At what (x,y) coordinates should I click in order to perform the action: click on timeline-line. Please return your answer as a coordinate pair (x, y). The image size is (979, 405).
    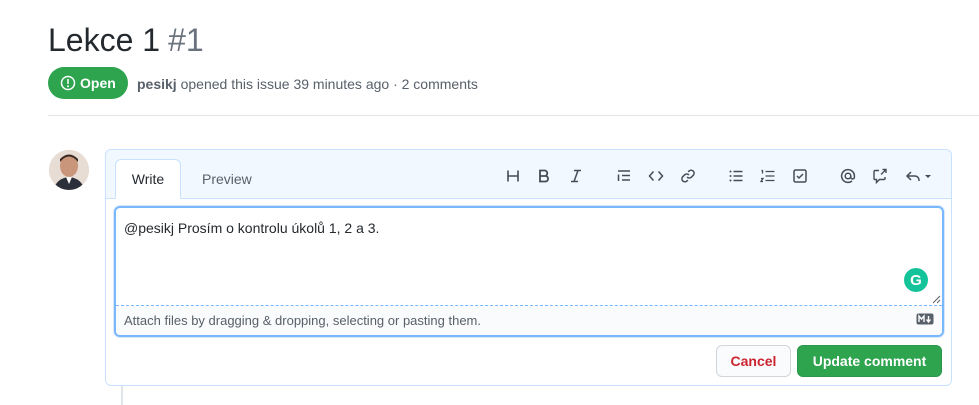
    Looking at the image, I should click on (122, 395).